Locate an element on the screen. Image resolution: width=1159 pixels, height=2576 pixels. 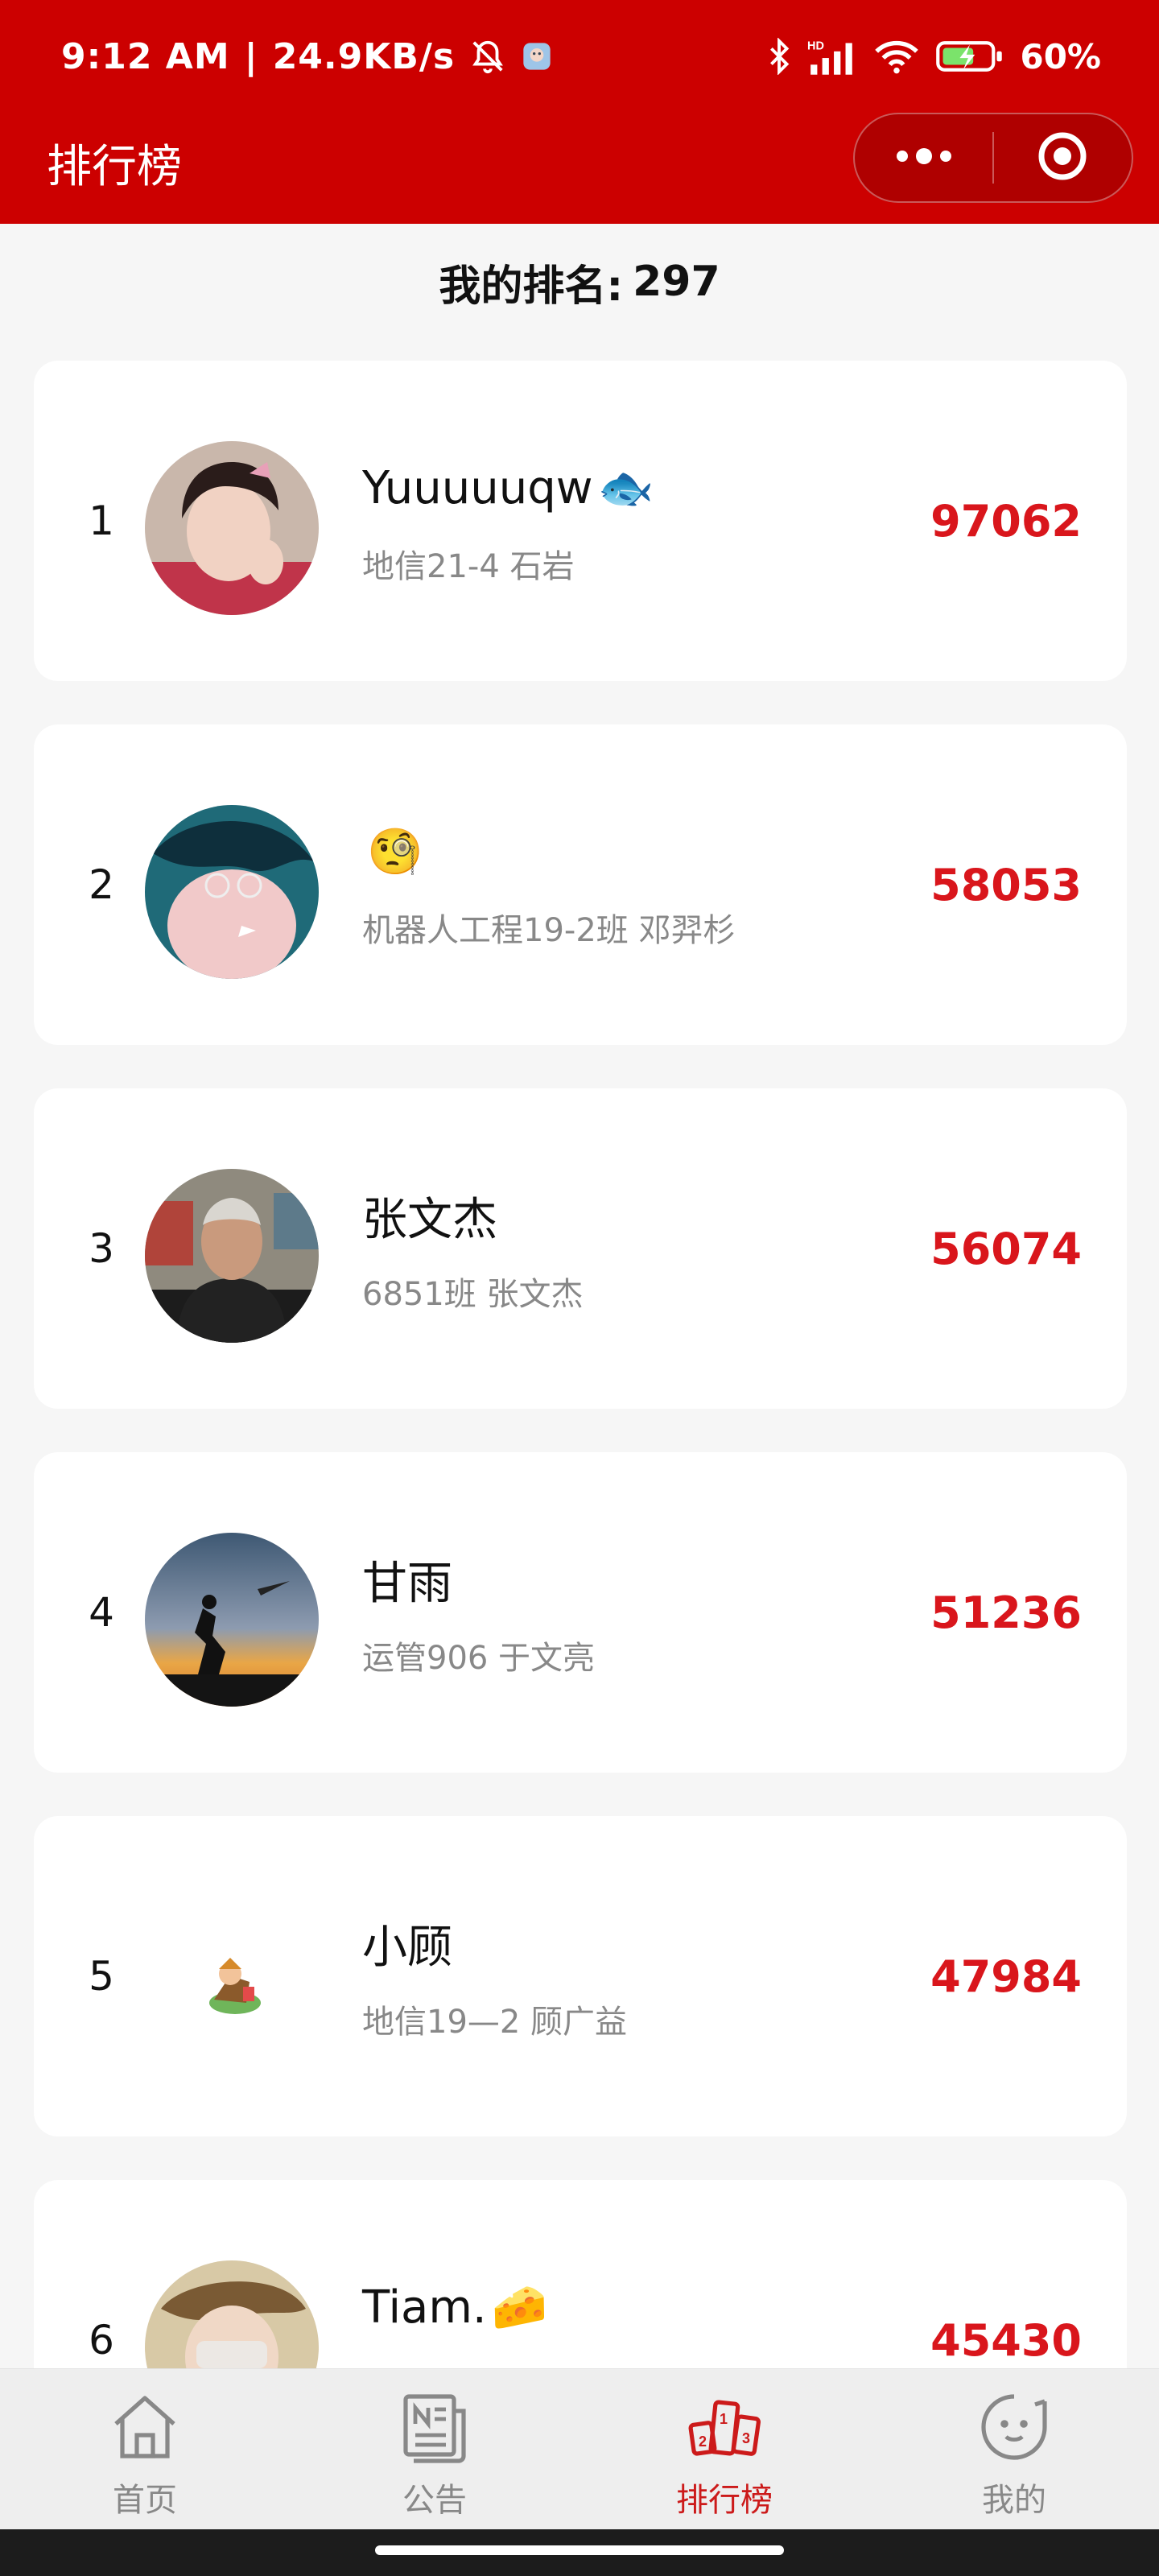
target-close-icon is located at coordinates (1062, 158).